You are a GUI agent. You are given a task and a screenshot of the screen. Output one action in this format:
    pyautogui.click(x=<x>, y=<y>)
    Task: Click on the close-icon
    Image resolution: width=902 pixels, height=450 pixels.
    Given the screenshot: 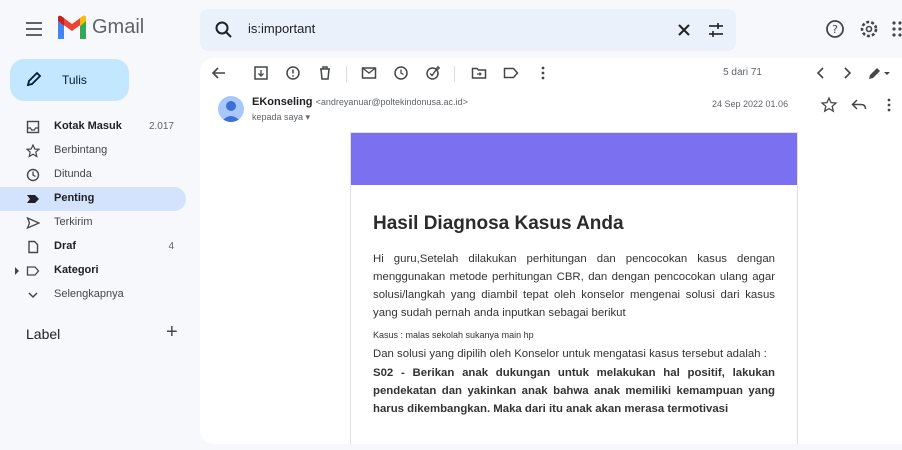 What is the action you would take?
    pyautogui.click(x=684, y=30)
    